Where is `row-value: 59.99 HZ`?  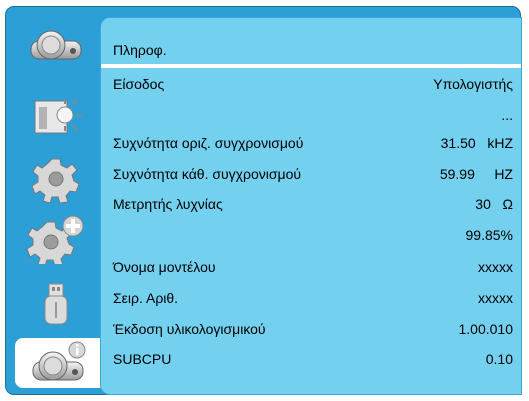
row-value: 59.99 HZ is located at coordinates (476, 174).